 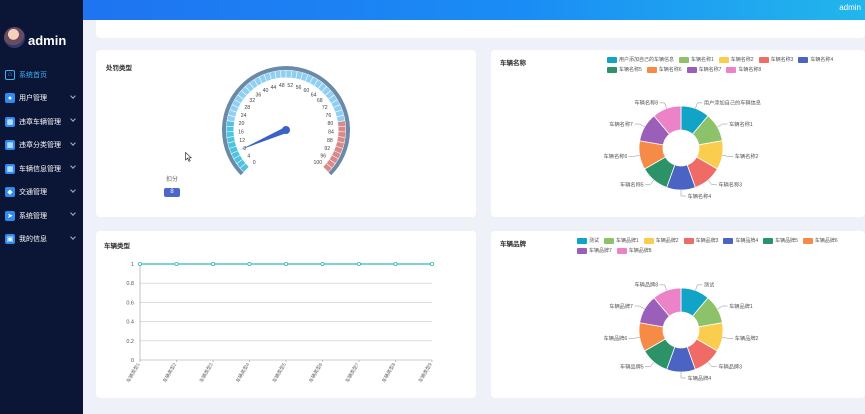 I want to click on y-tick-label: 0.8, so click(x=130, y=284).